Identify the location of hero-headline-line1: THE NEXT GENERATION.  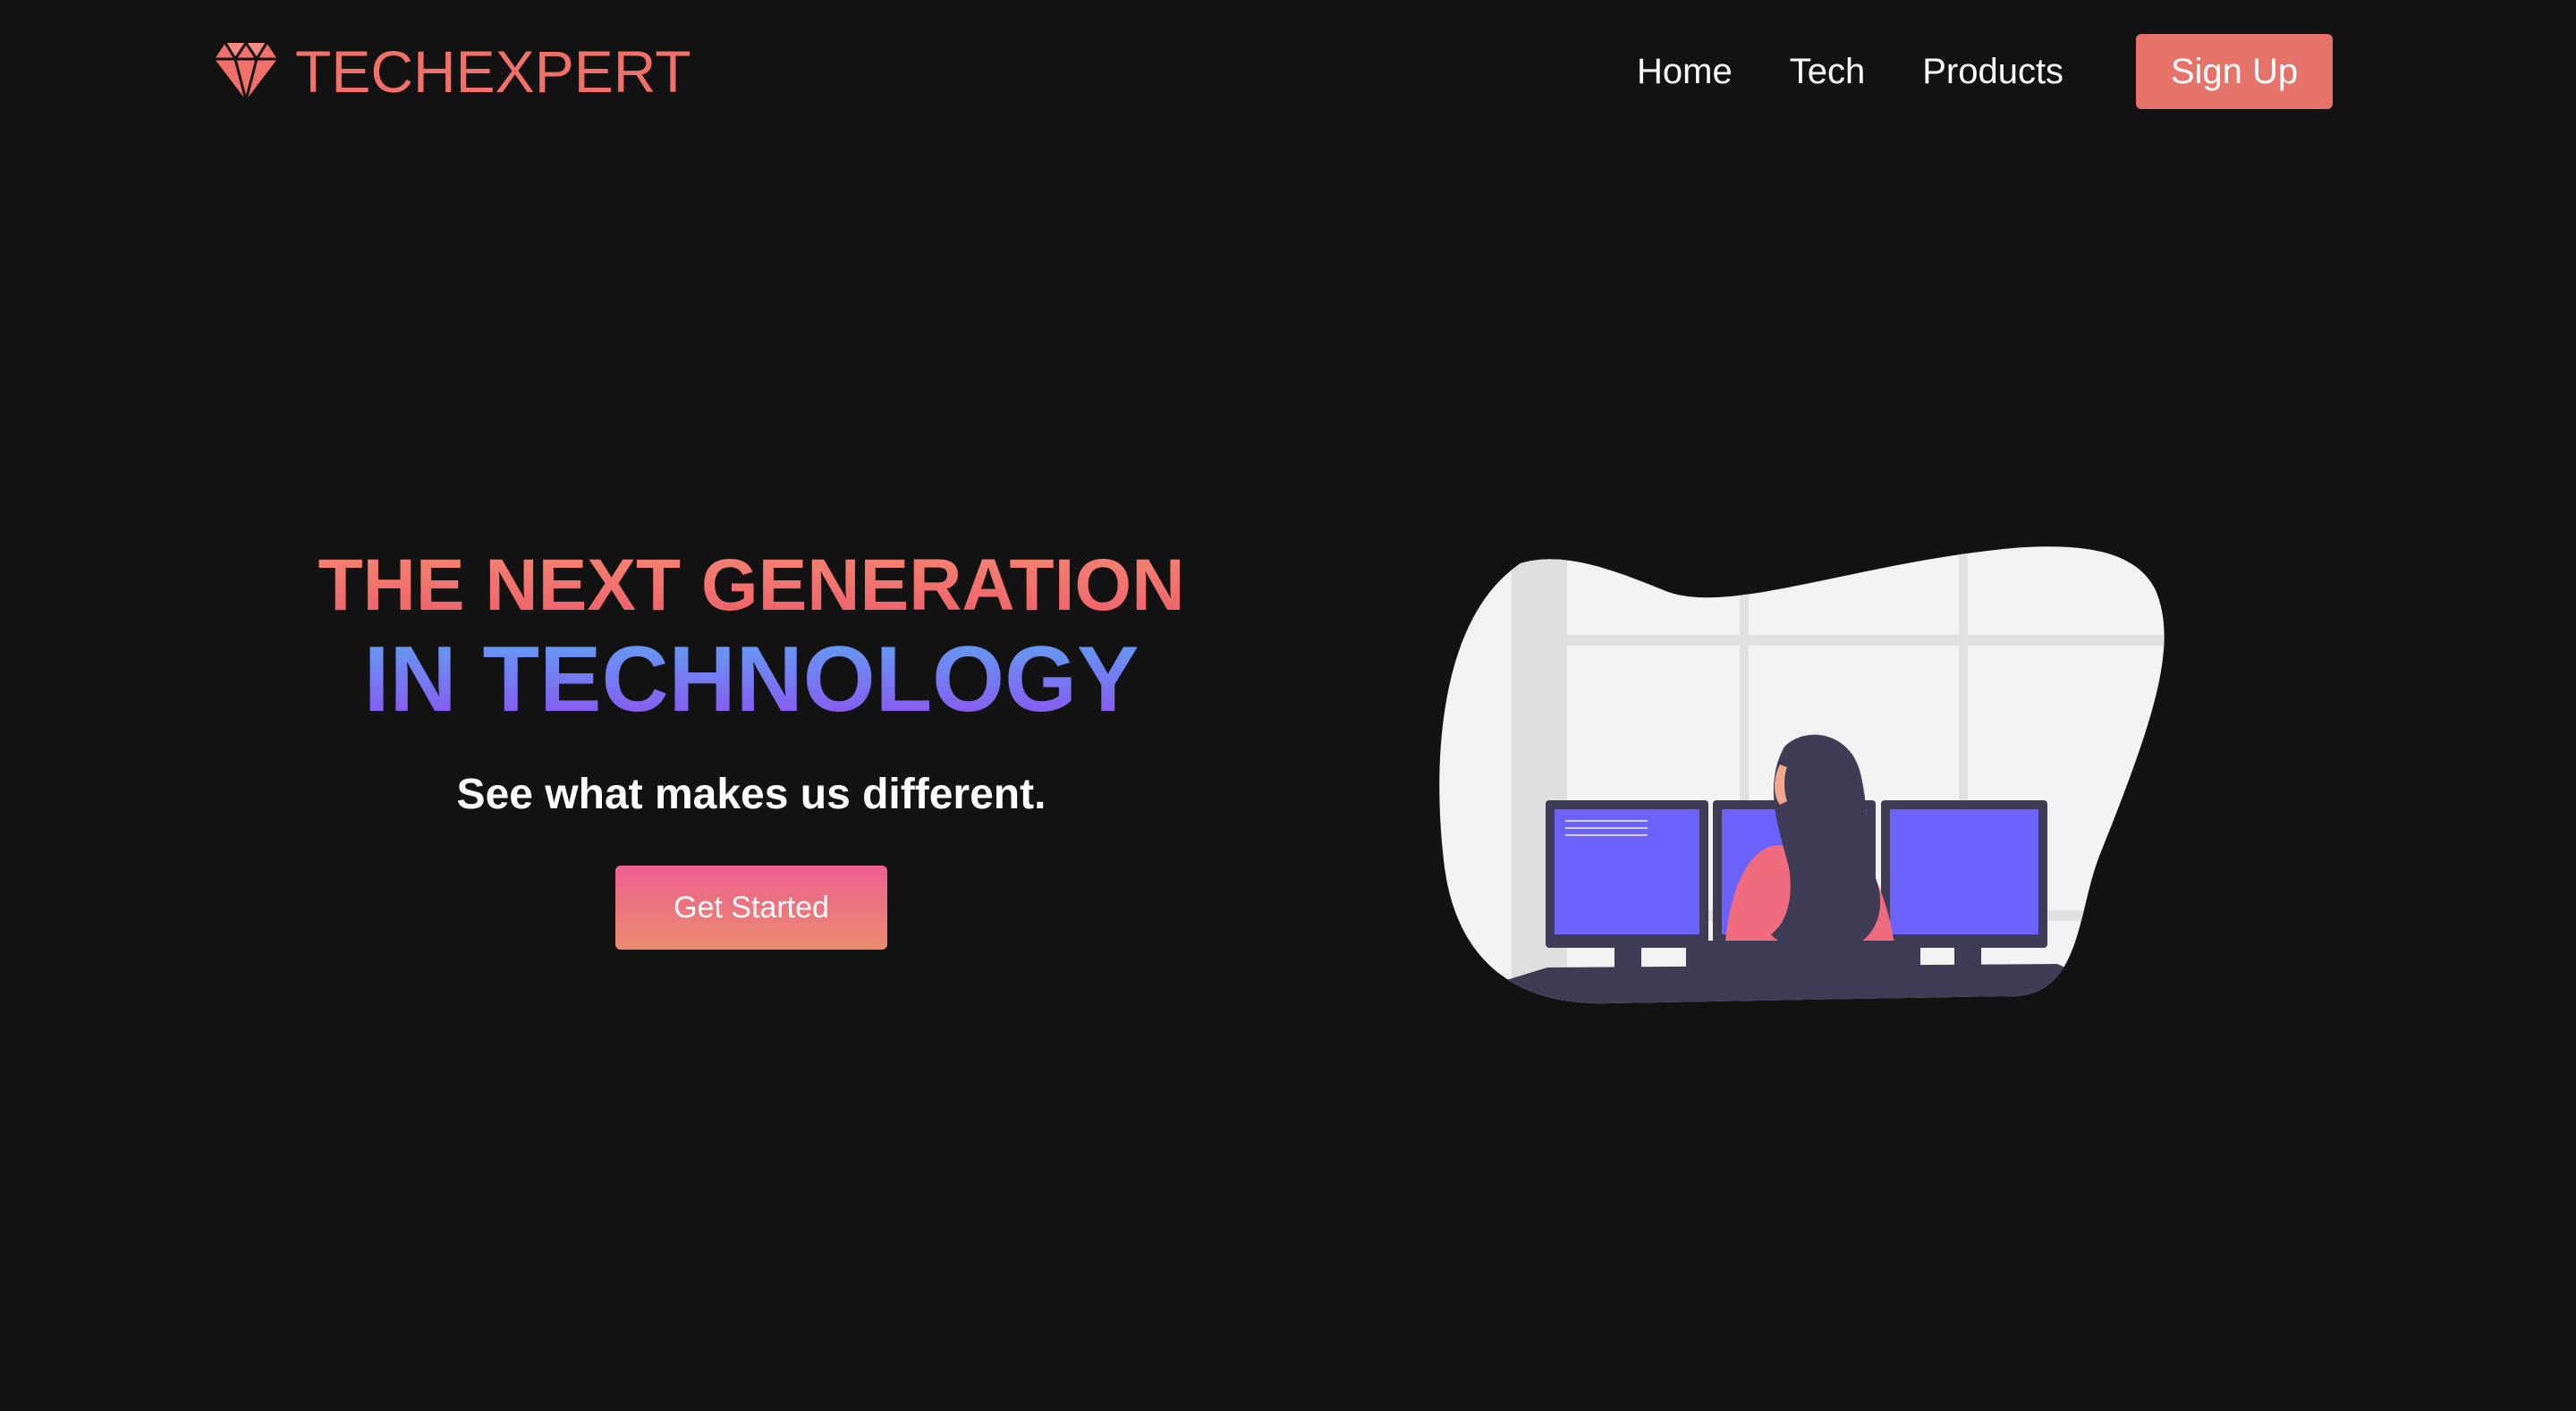
(751, 585).